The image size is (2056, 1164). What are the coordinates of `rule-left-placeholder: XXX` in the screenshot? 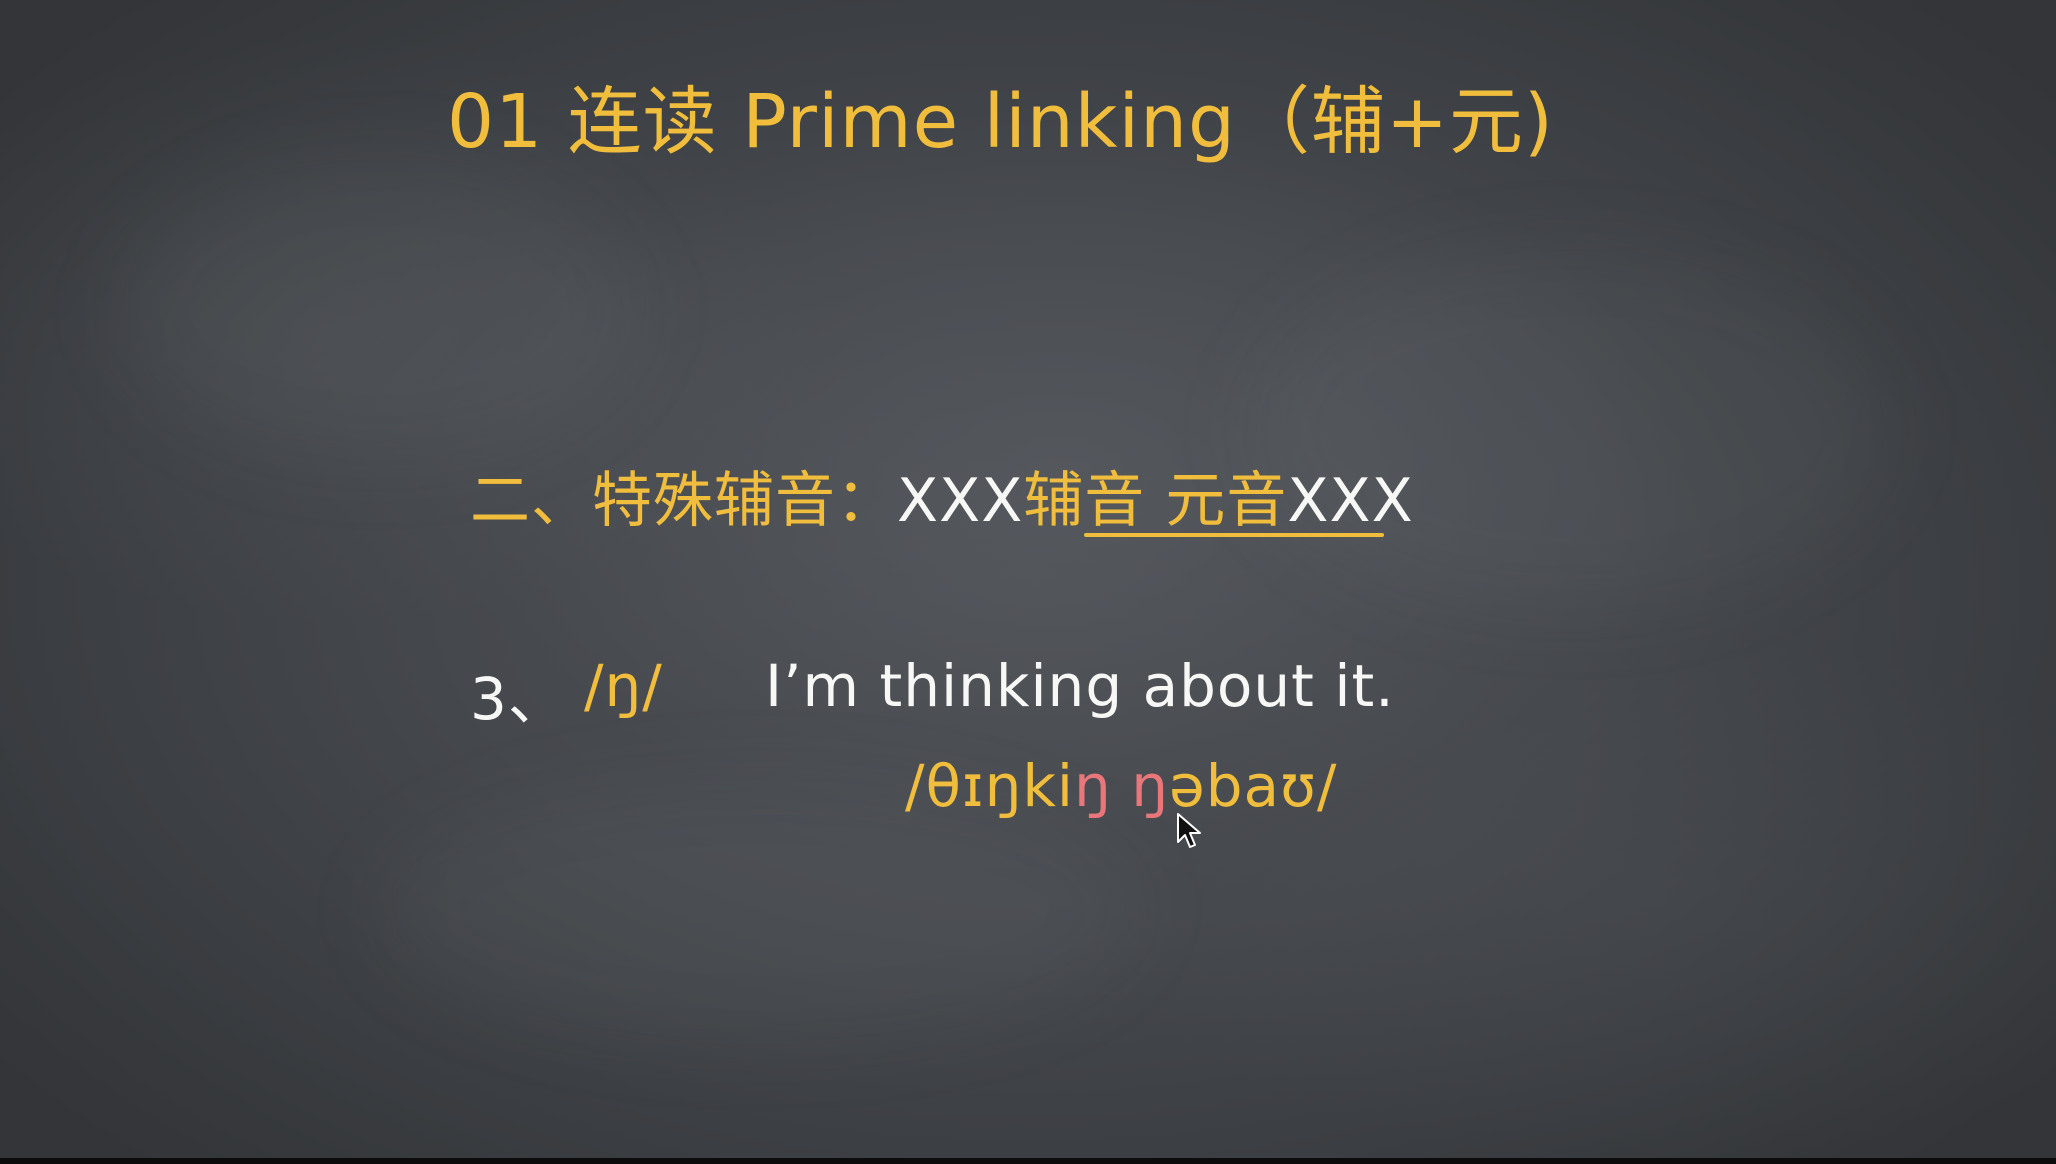 It's located at (960, 501).